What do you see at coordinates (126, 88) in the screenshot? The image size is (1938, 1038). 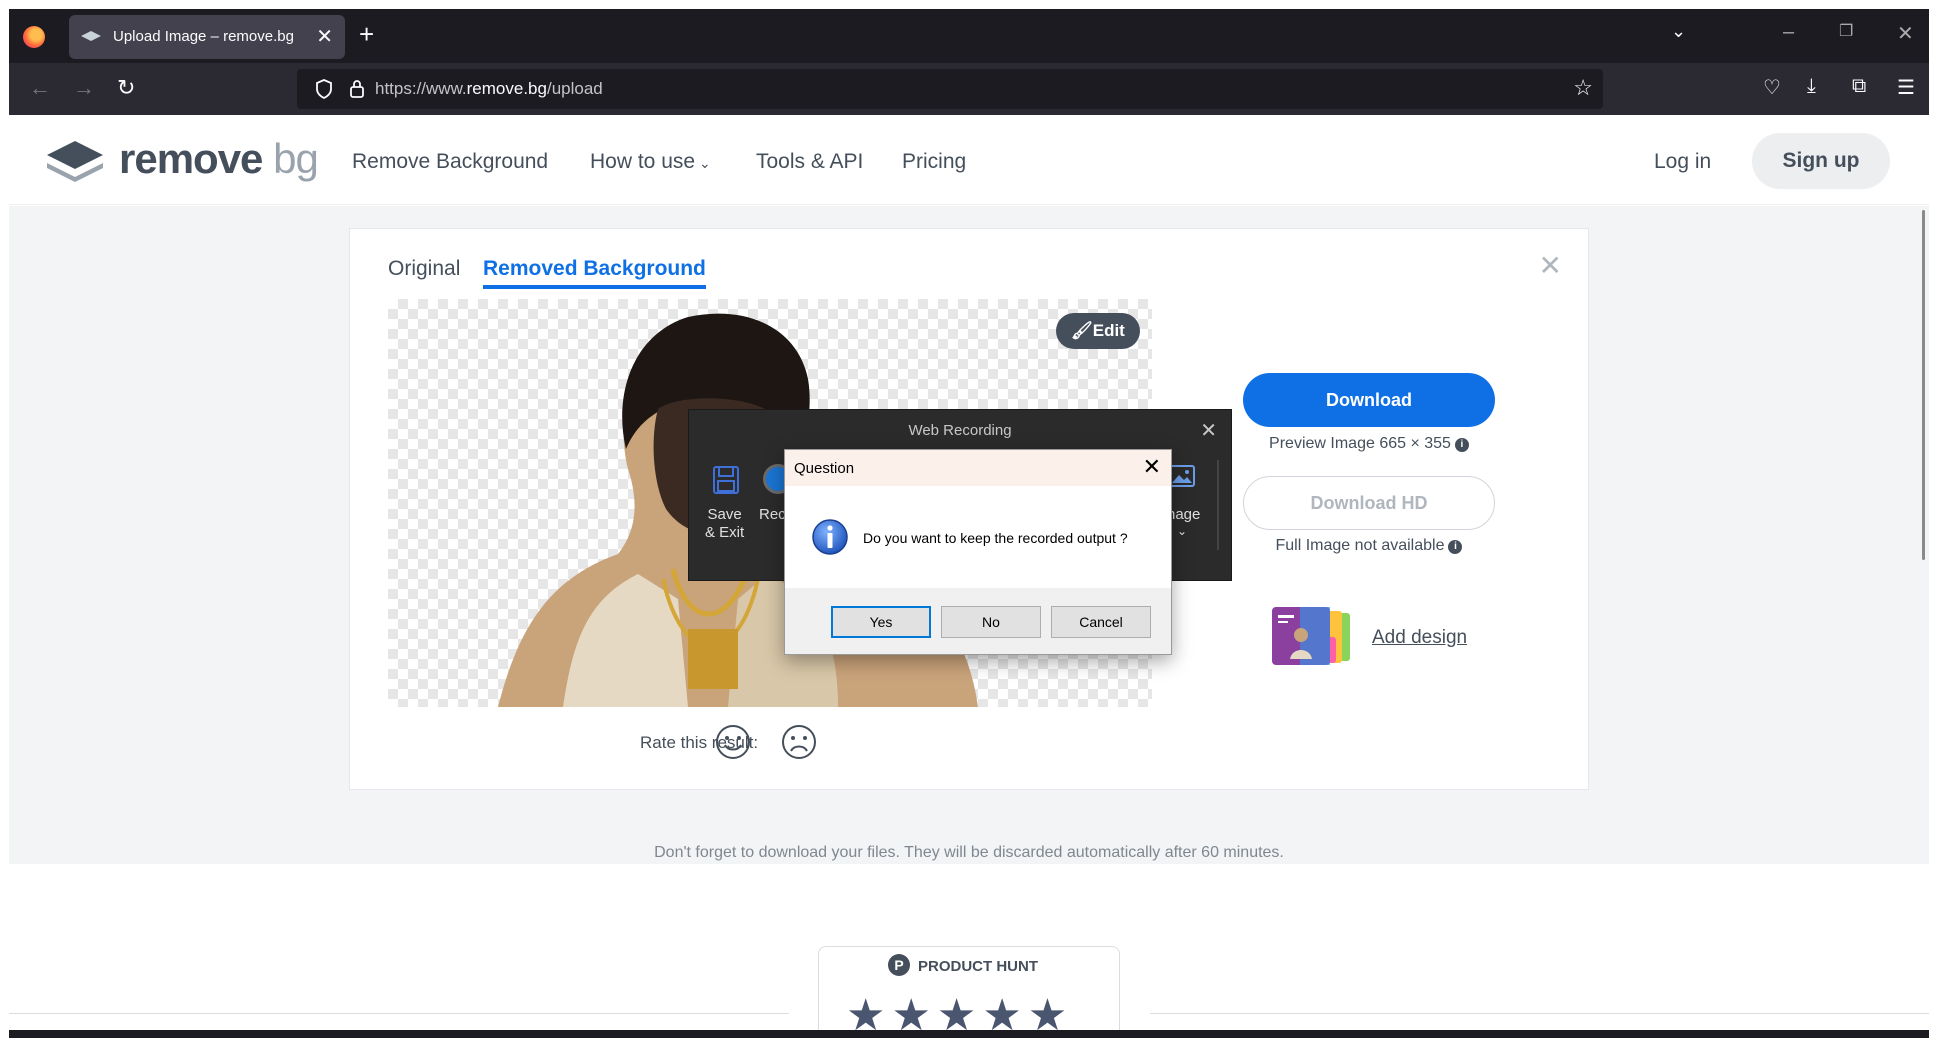 I see `reload-icon: ↻` at bounding box center [126, 88].